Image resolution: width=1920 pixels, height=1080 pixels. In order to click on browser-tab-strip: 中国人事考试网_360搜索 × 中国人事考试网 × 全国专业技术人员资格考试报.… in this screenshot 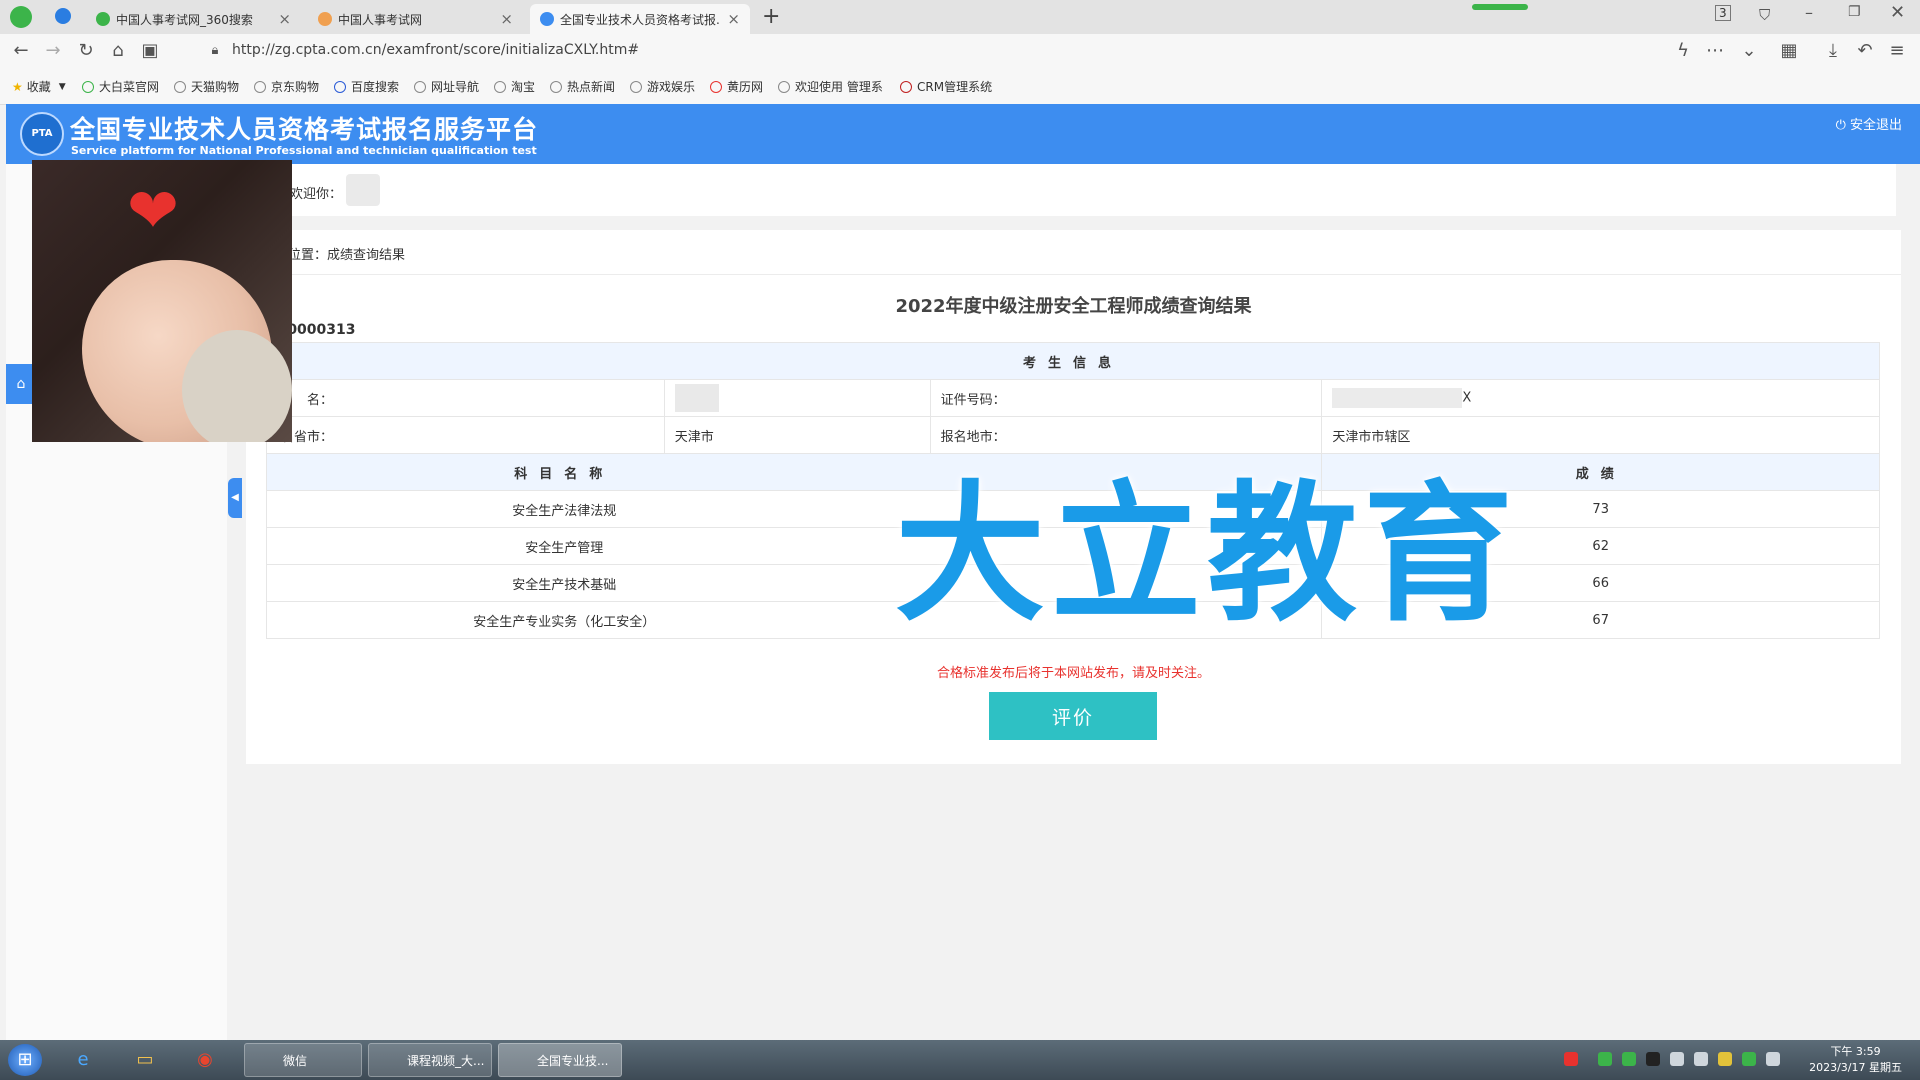, I will do `click(960, 17)`.